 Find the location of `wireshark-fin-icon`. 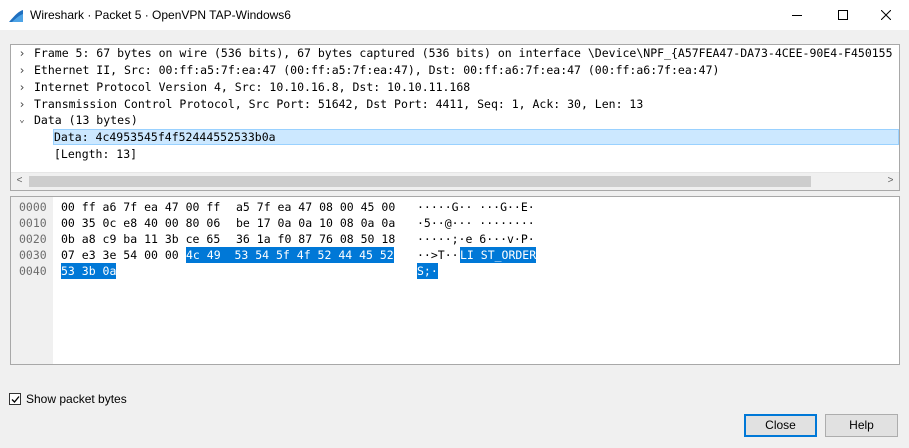

wireshark-fin-icon is located at coordinates (16, 15).